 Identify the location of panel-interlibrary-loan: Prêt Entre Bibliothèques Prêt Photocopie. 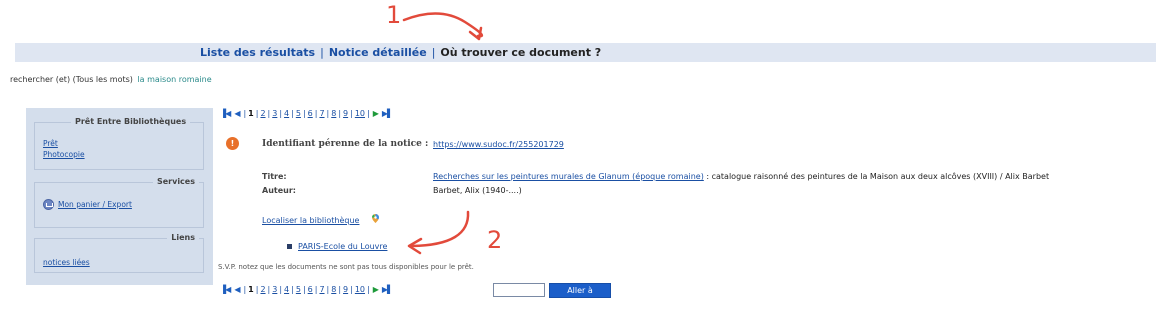
(119, 143).